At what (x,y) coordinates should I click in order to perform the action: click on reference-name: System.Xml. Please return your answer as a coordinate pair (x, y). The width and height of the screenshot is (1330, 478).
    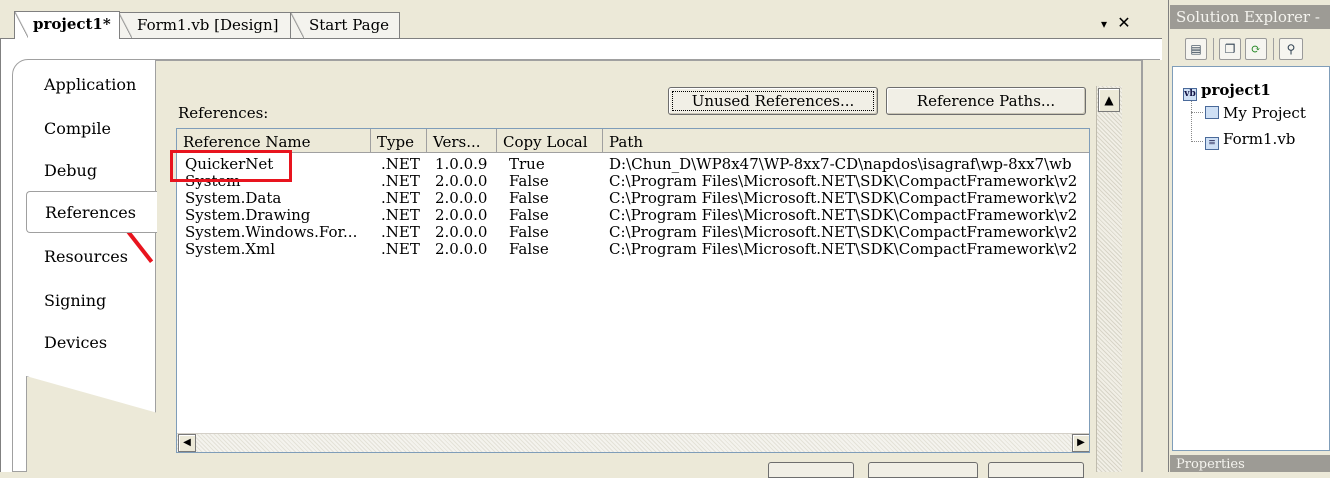
    Looking at the image, I should click on (230, 249).